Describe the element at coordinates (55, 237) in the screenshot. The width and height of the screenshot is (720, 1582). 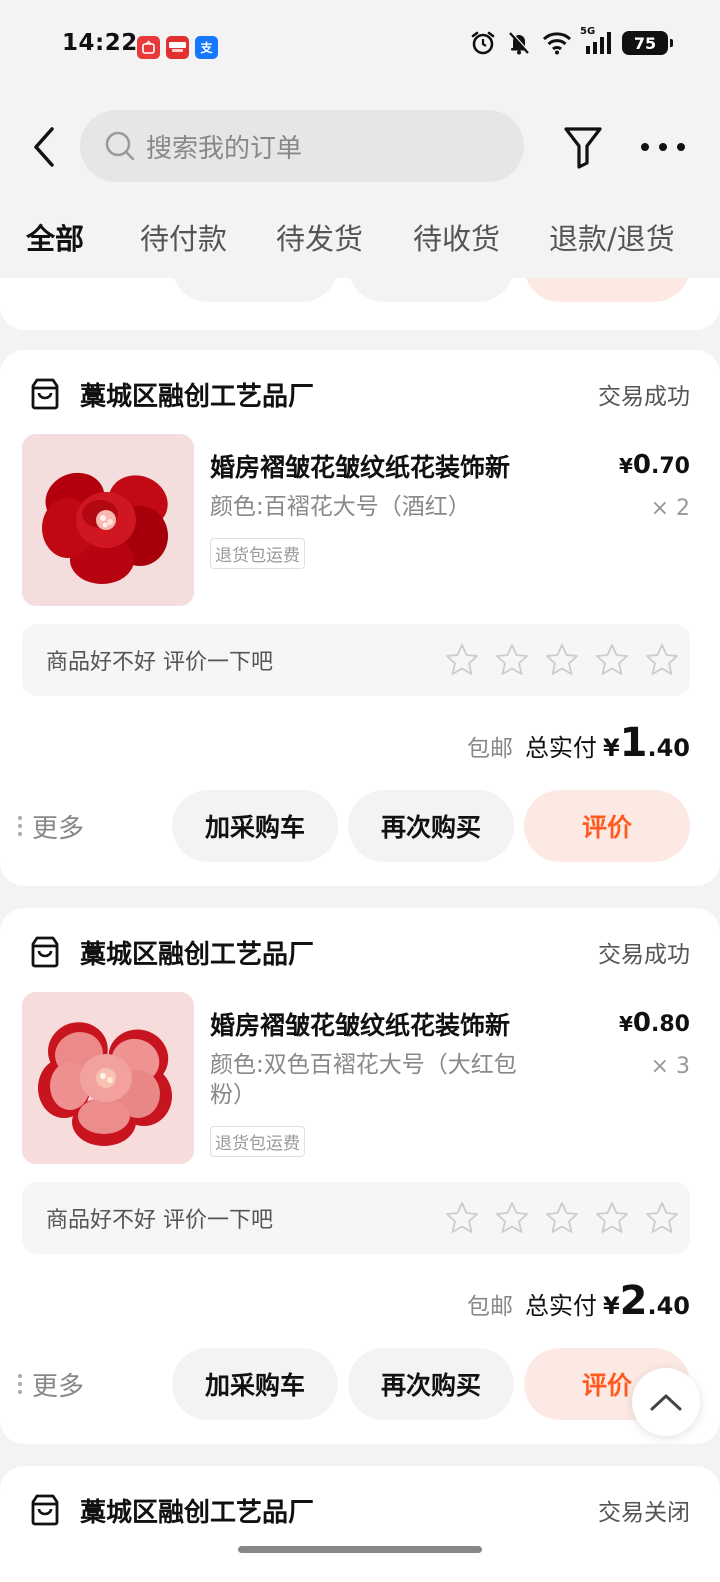
I see `tab-all: 全部` at that location.